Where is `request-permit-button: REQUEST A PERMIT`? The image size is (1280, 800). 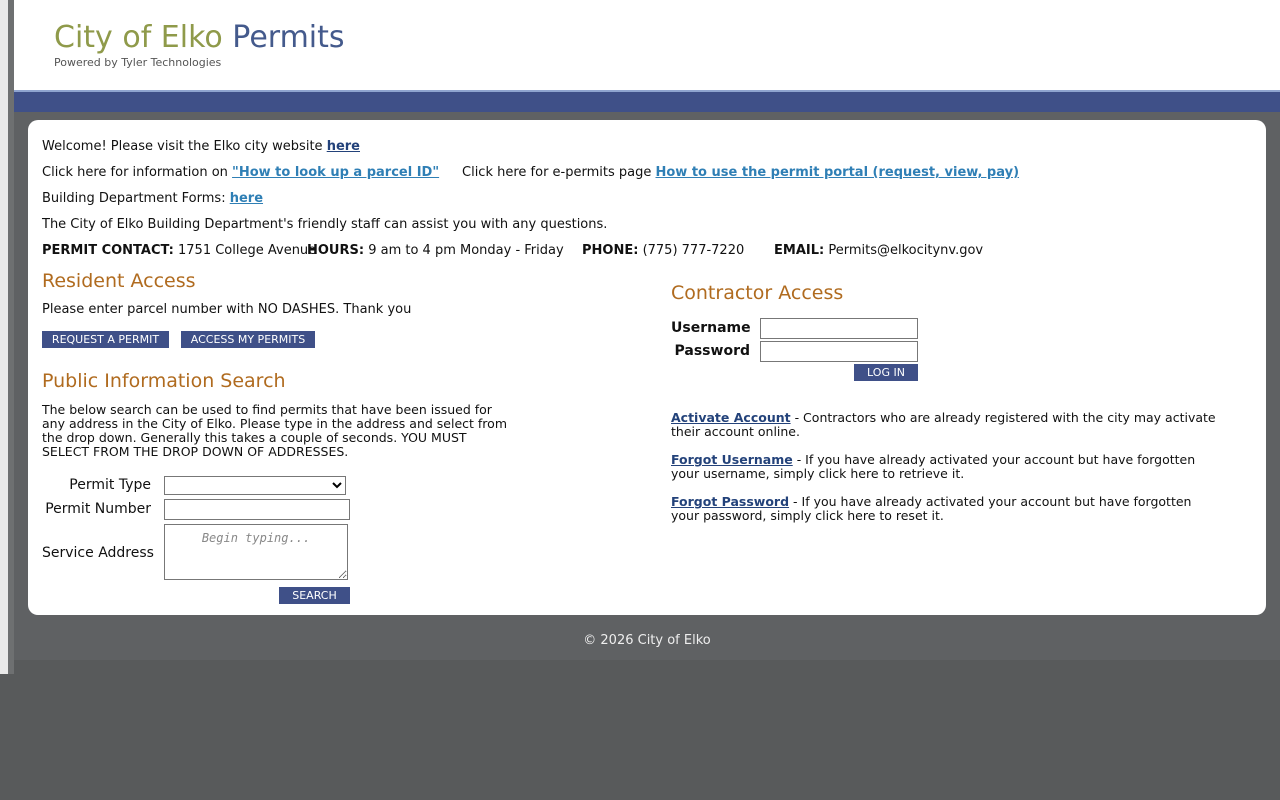
request-permit-button: REQUEST A PERMIT is located at coordinates (105, 339).